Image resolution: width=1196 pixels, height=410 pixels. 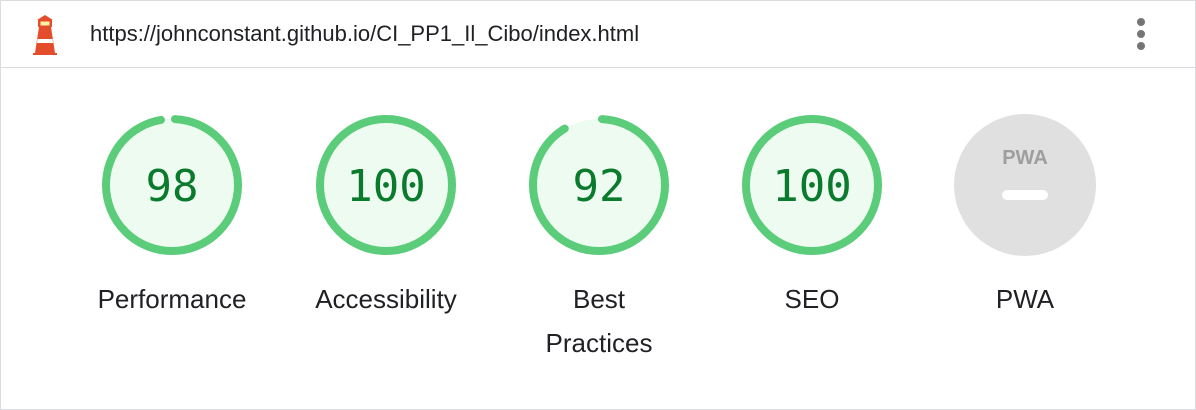 I want to click on seo-label: SEO, so click(x=812, y=299).